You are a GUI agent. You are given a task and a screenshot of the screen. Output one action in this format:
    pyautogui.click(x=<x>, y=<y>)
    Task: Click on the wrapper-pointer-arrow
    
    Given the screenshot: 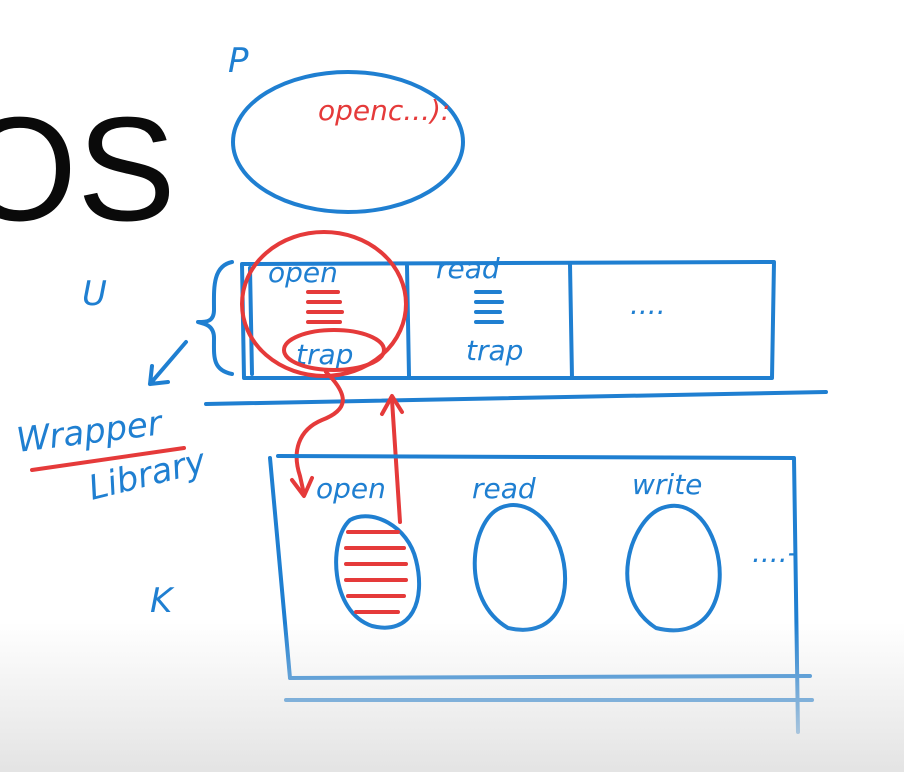 What is the action you would take?
    pyautogui.click(x=168, y=363)
    